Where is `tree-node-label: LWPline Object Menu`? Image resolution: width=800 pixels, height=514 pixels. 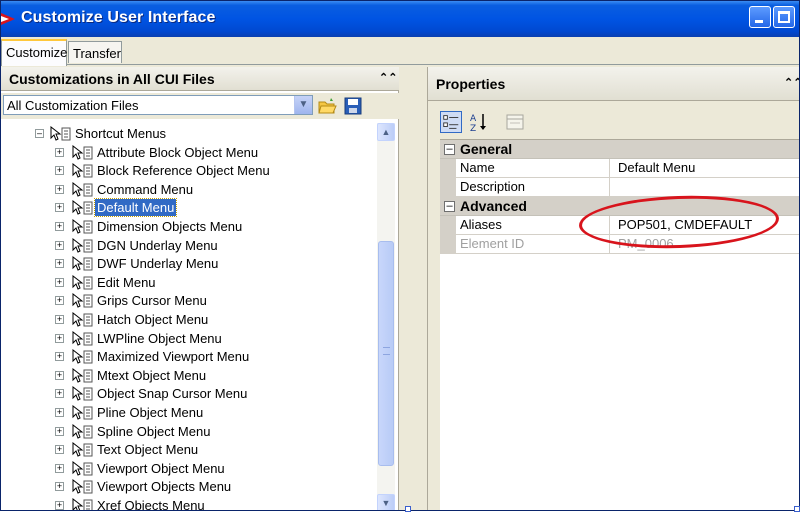 tree-node-label: LWPline Object Menu is located at coordinates (159, 338).